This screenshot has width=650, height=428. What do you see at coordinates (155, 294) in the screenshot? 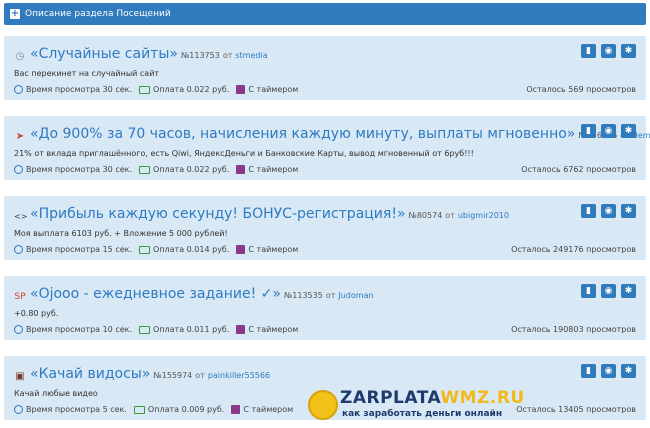
I see `card-title-link: «Ojooo - ежедневное задание! ✓»` at bounding box center [155, 294].